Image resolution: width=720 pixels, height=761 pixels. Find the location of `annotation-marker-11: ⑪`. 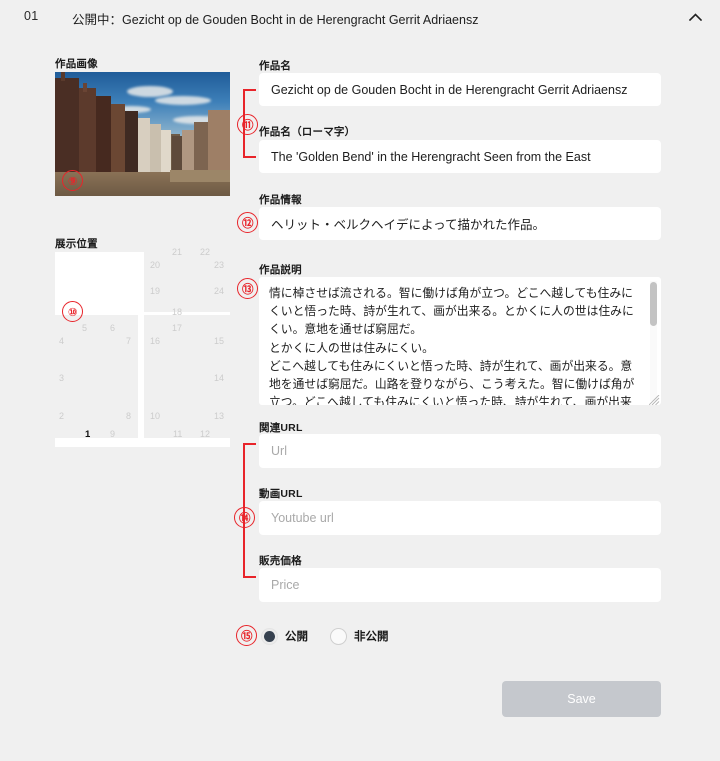

annotation-marker-11: ⑪ is located at coordinates (247, 124).